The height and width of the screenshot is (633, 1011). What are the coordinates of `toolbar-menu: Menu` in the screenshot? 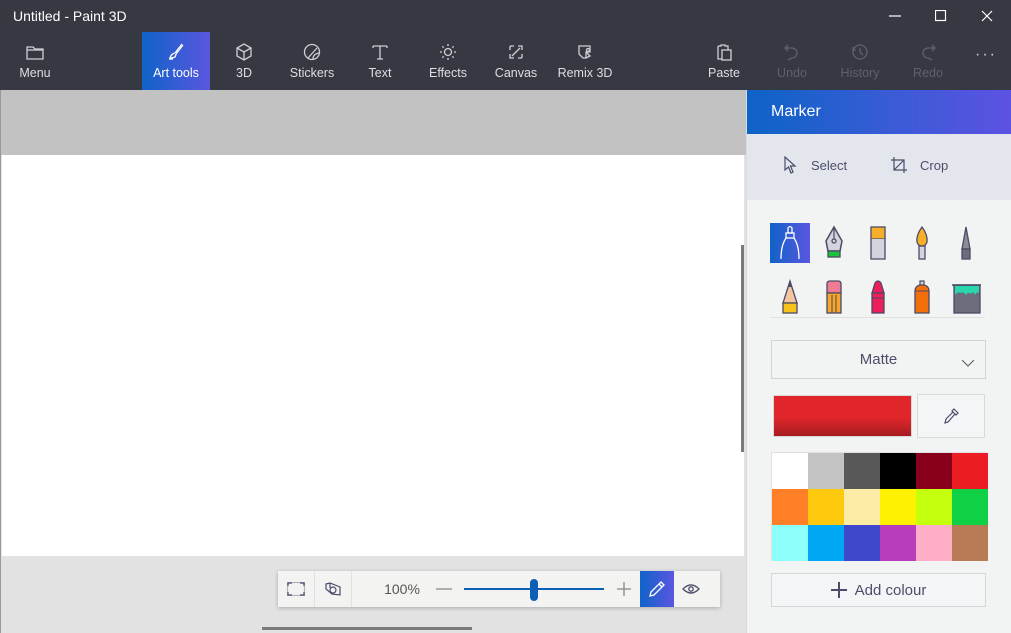 It's located at (35, 61).